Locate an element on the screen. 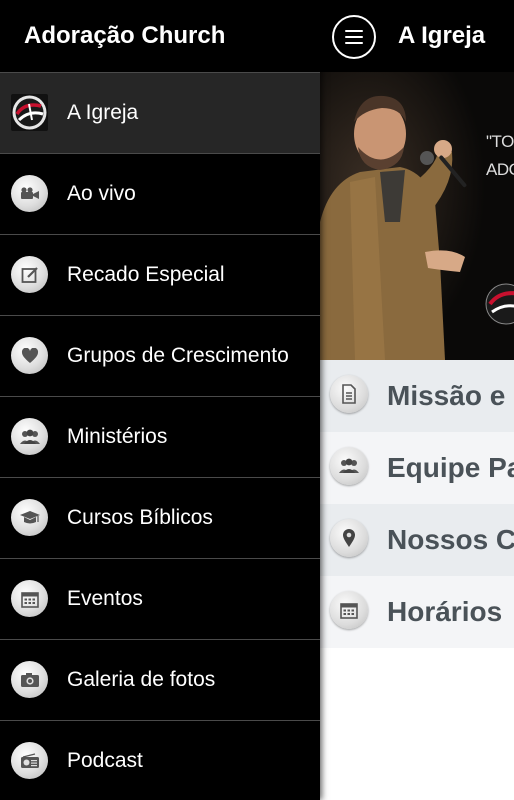 Image resolution: width=514 pixels, height=800 pixels. drawer-item-label: Podcast is located at coordinates (105, 760).